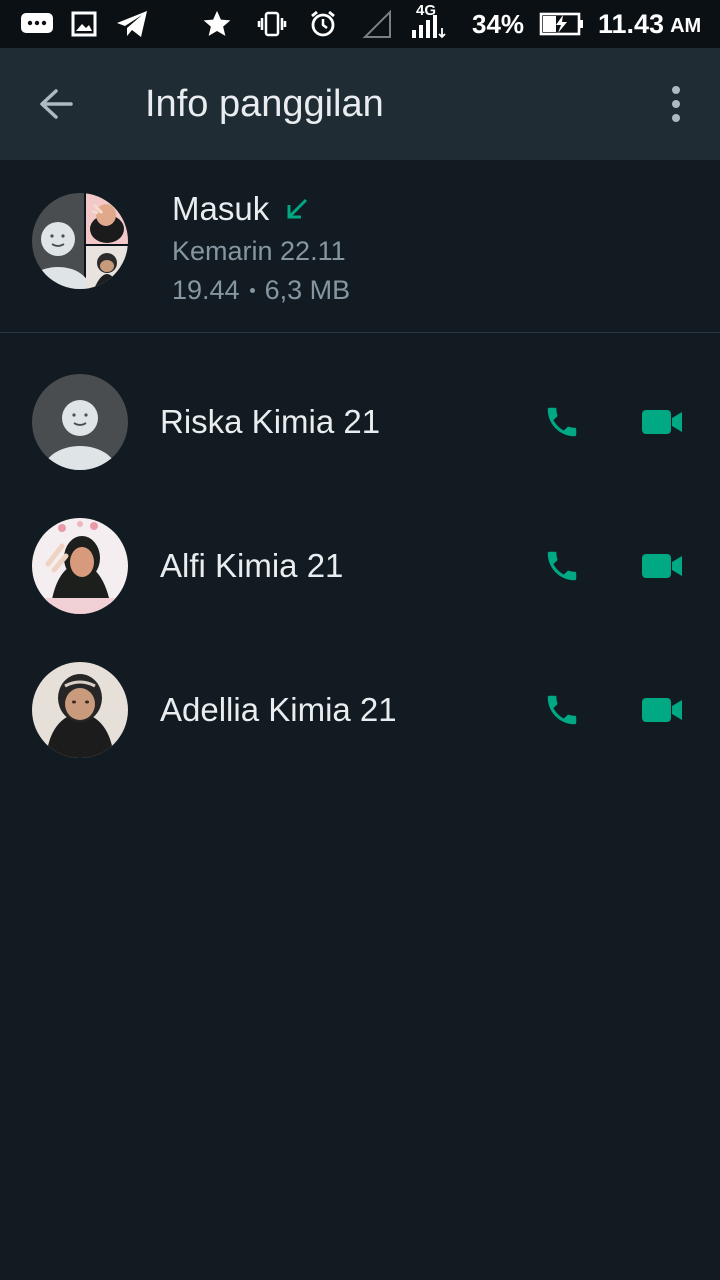 This screenshot has width=720, height=1280. Describe the element at coordinates (252, 565) in the screenshot. I see `participant-name: Alfi Kimia 21` at that location.